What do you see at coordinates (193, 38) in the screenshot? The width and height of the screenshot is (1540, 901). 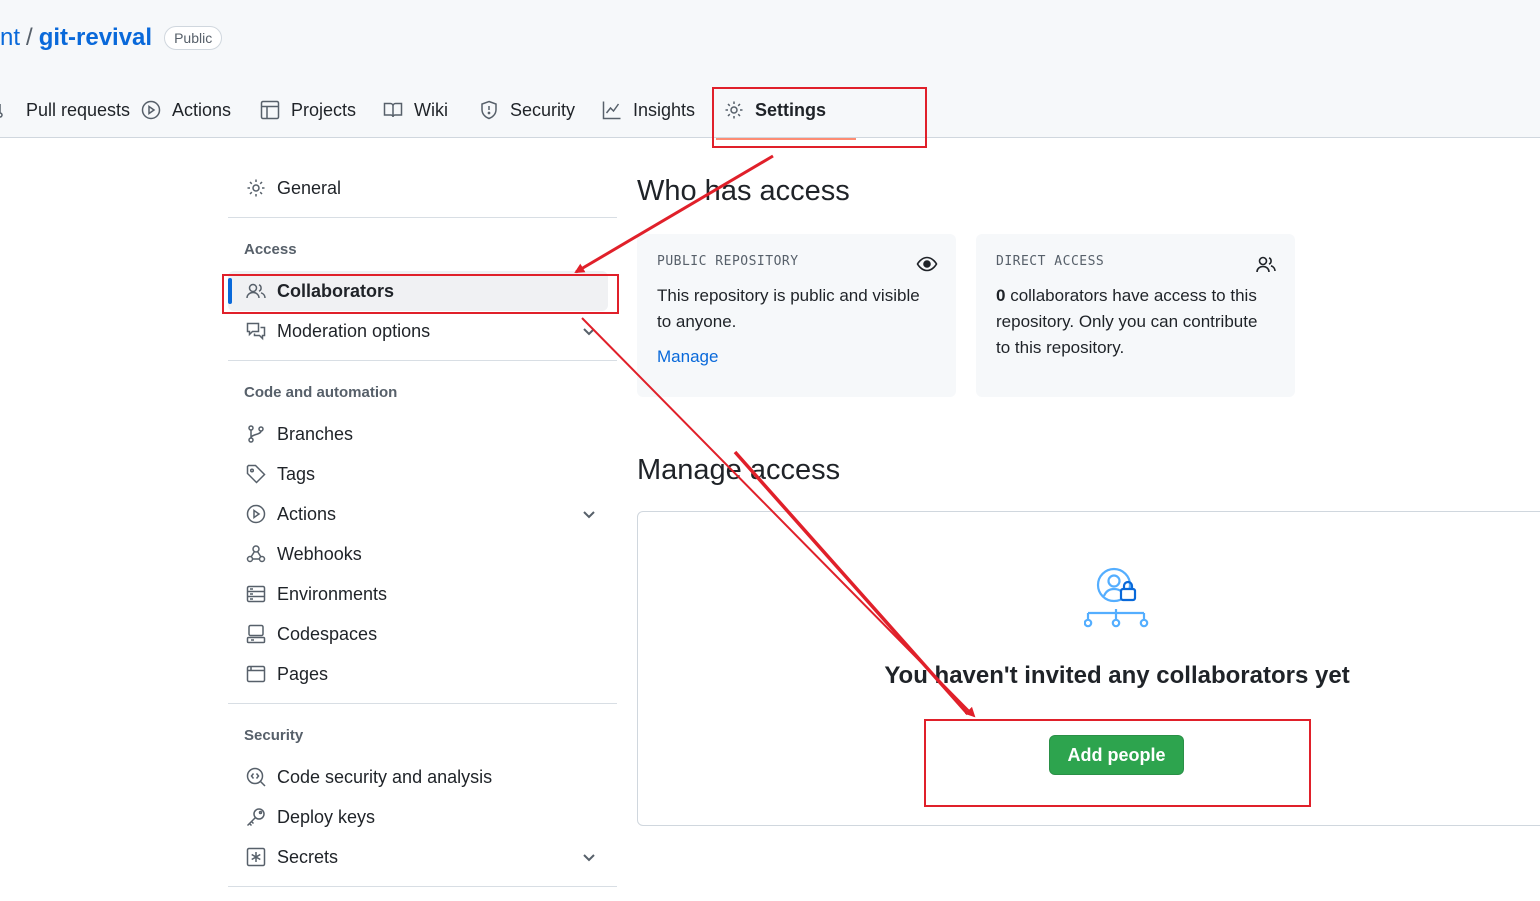 I see `visibility-badge: Public` at bounding box center [193, 38].